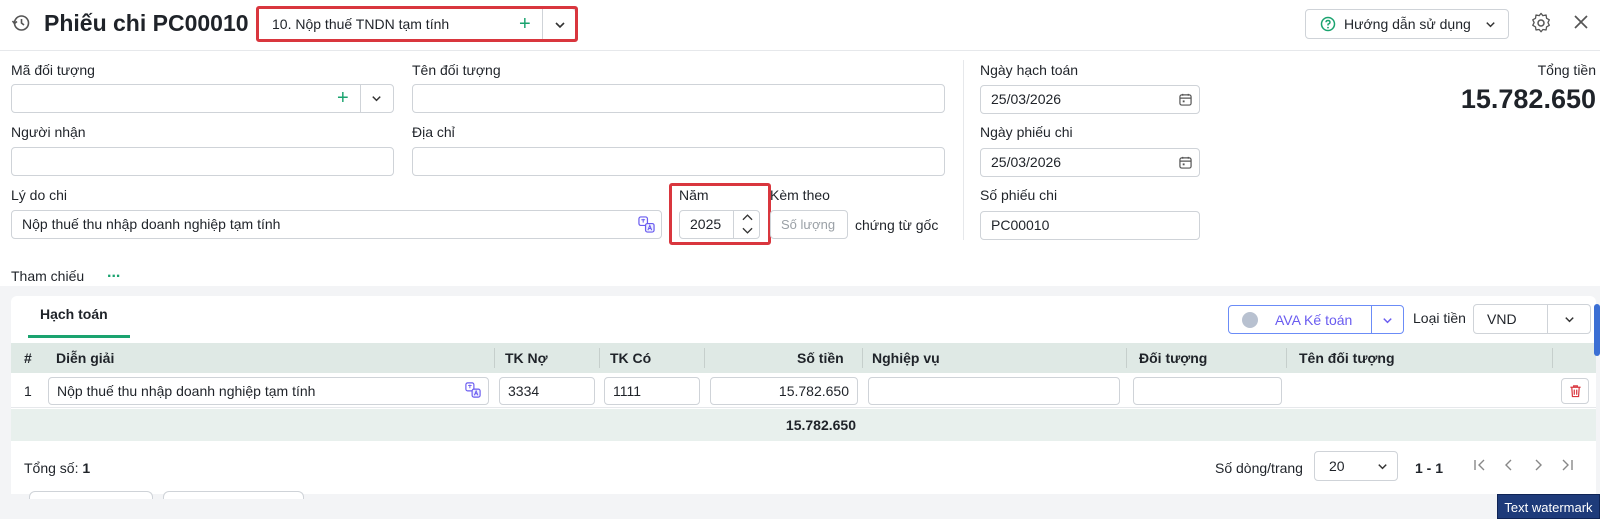 The image size is (1600, 519). I want to click on ava-label: AVA Kế toán, so click(1314, 320).